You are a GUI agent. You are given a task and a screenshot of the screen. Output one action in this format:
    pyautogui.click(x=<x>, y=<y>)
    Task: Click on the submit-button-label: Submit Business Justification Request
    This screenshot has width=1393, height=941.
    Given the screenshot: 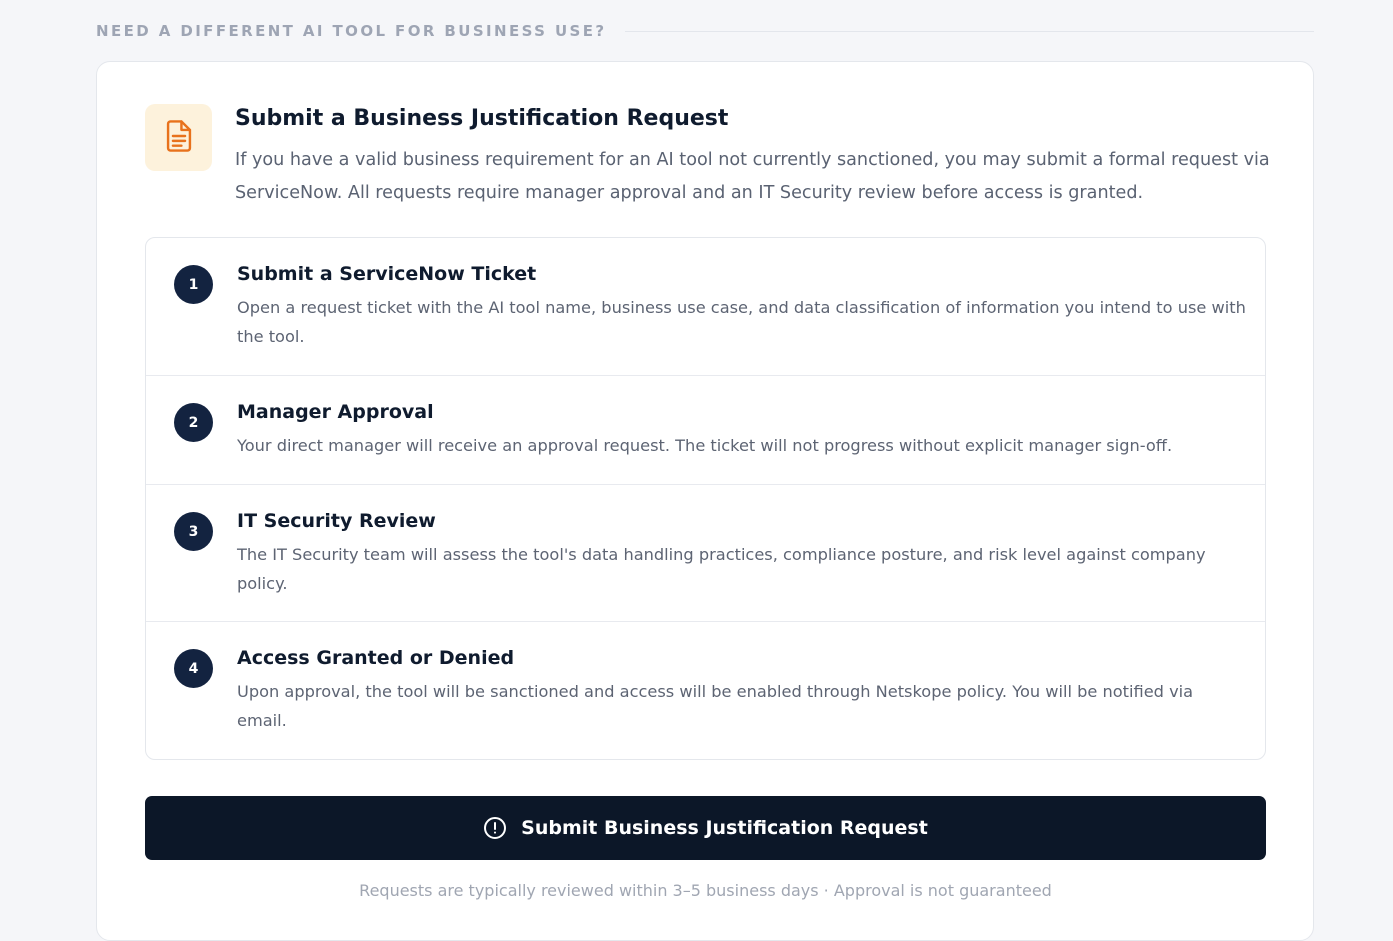 What is the action you would take?
    pyautogui.click(x=724, y=828)
    